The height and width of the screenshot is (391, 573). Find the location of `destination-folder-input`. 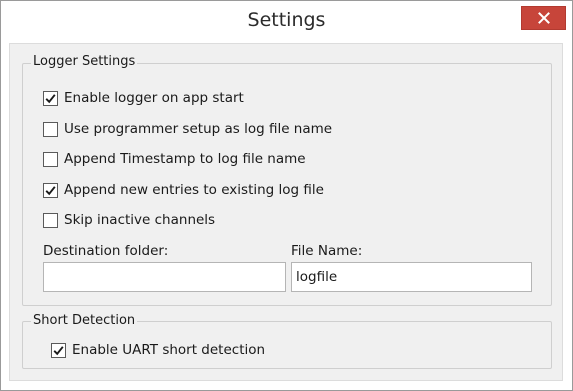

destination-folder-input is located at coordinates (164, 277).